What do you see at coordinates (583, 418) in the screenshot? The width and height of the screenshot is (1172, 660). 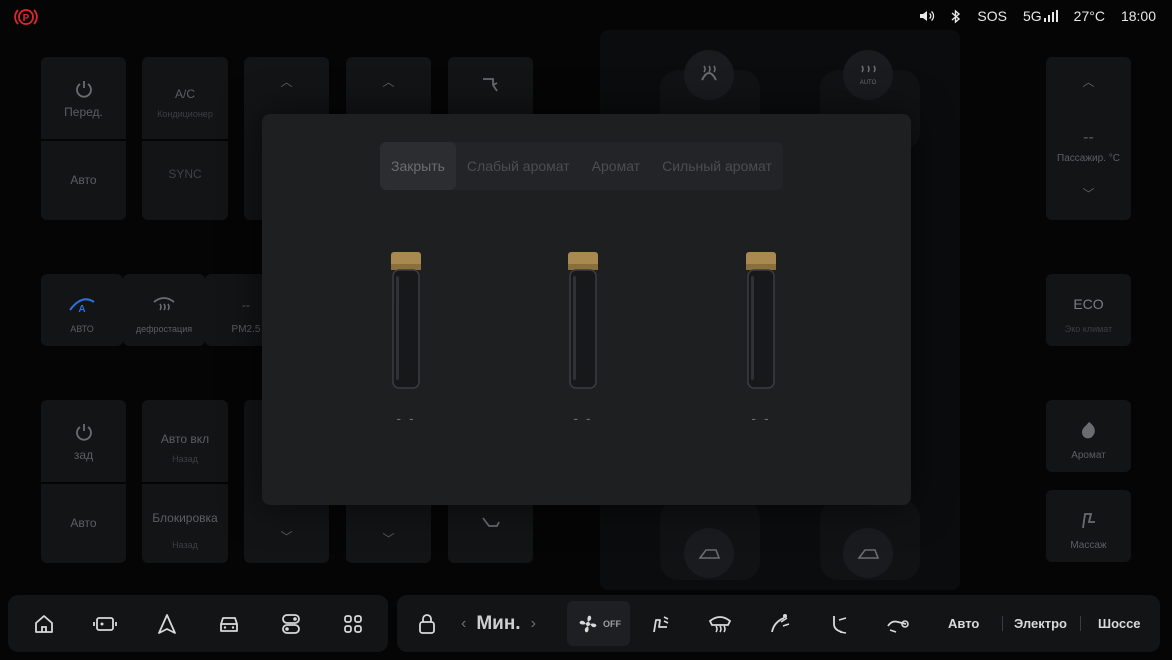 I see `vial-2-label: - -` at bounding box center [583, 418].